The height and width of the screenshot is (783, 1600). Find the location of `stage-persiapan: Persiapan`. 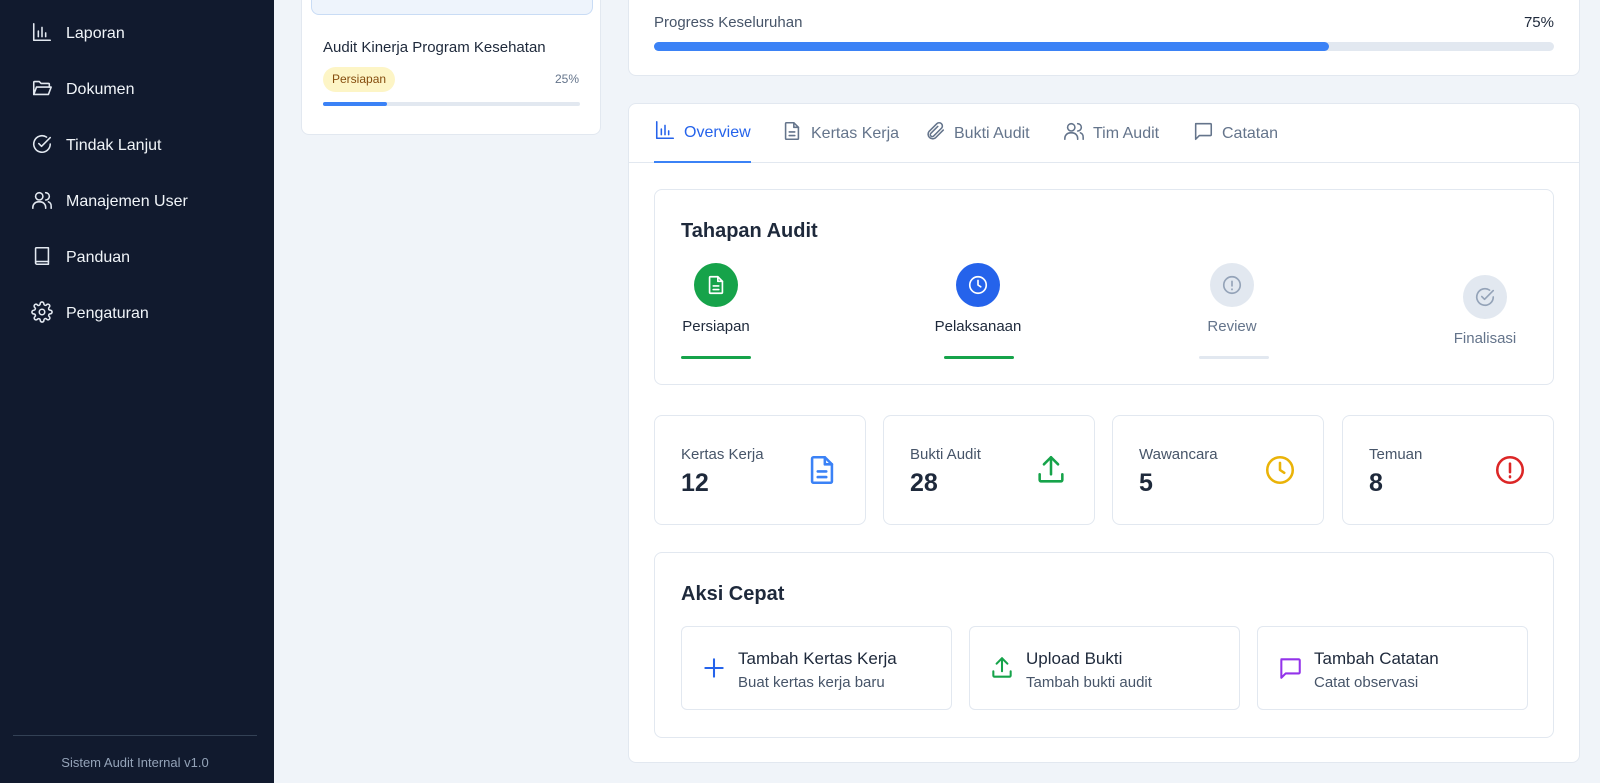

stage-persiapan: Persiapan is located at coordinates (716, 299).